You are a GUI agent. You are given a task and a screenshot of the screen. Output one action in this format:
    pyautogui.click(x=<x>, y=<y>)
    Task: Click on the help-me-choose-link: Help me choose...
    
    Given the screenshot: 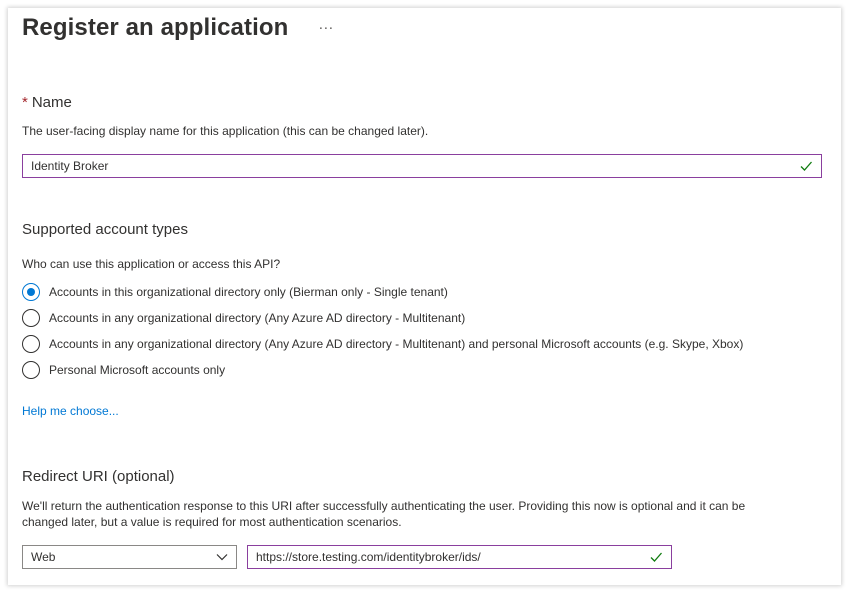 What is the action you would take?
    pyautogui.click(x=70, y=411)
    